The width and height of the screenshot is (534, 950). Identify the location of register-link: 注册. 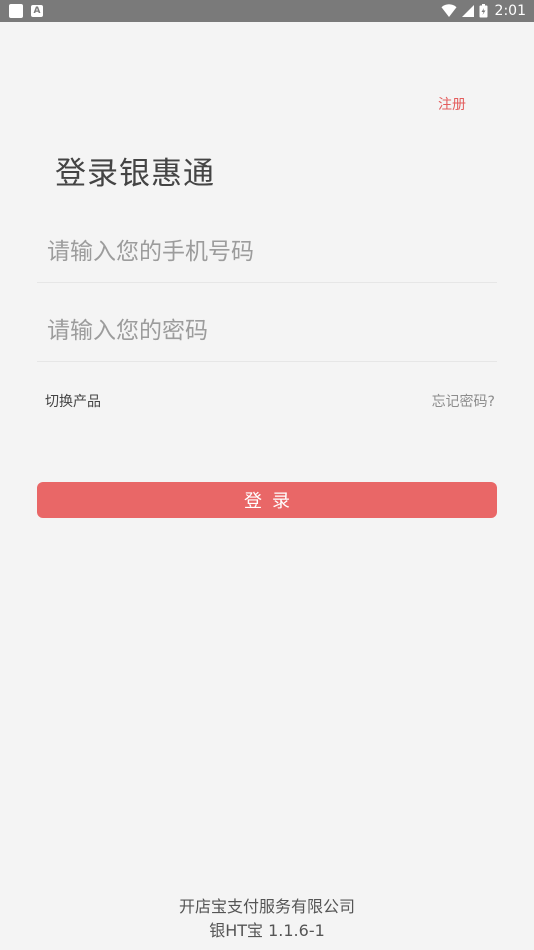
(452, 105).